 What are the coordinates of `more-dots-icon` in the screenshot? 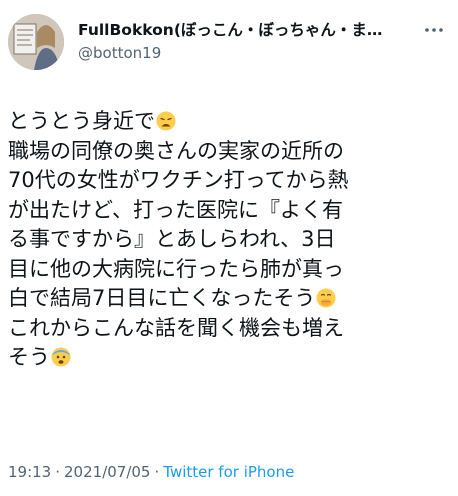 It's located at (434, 30).